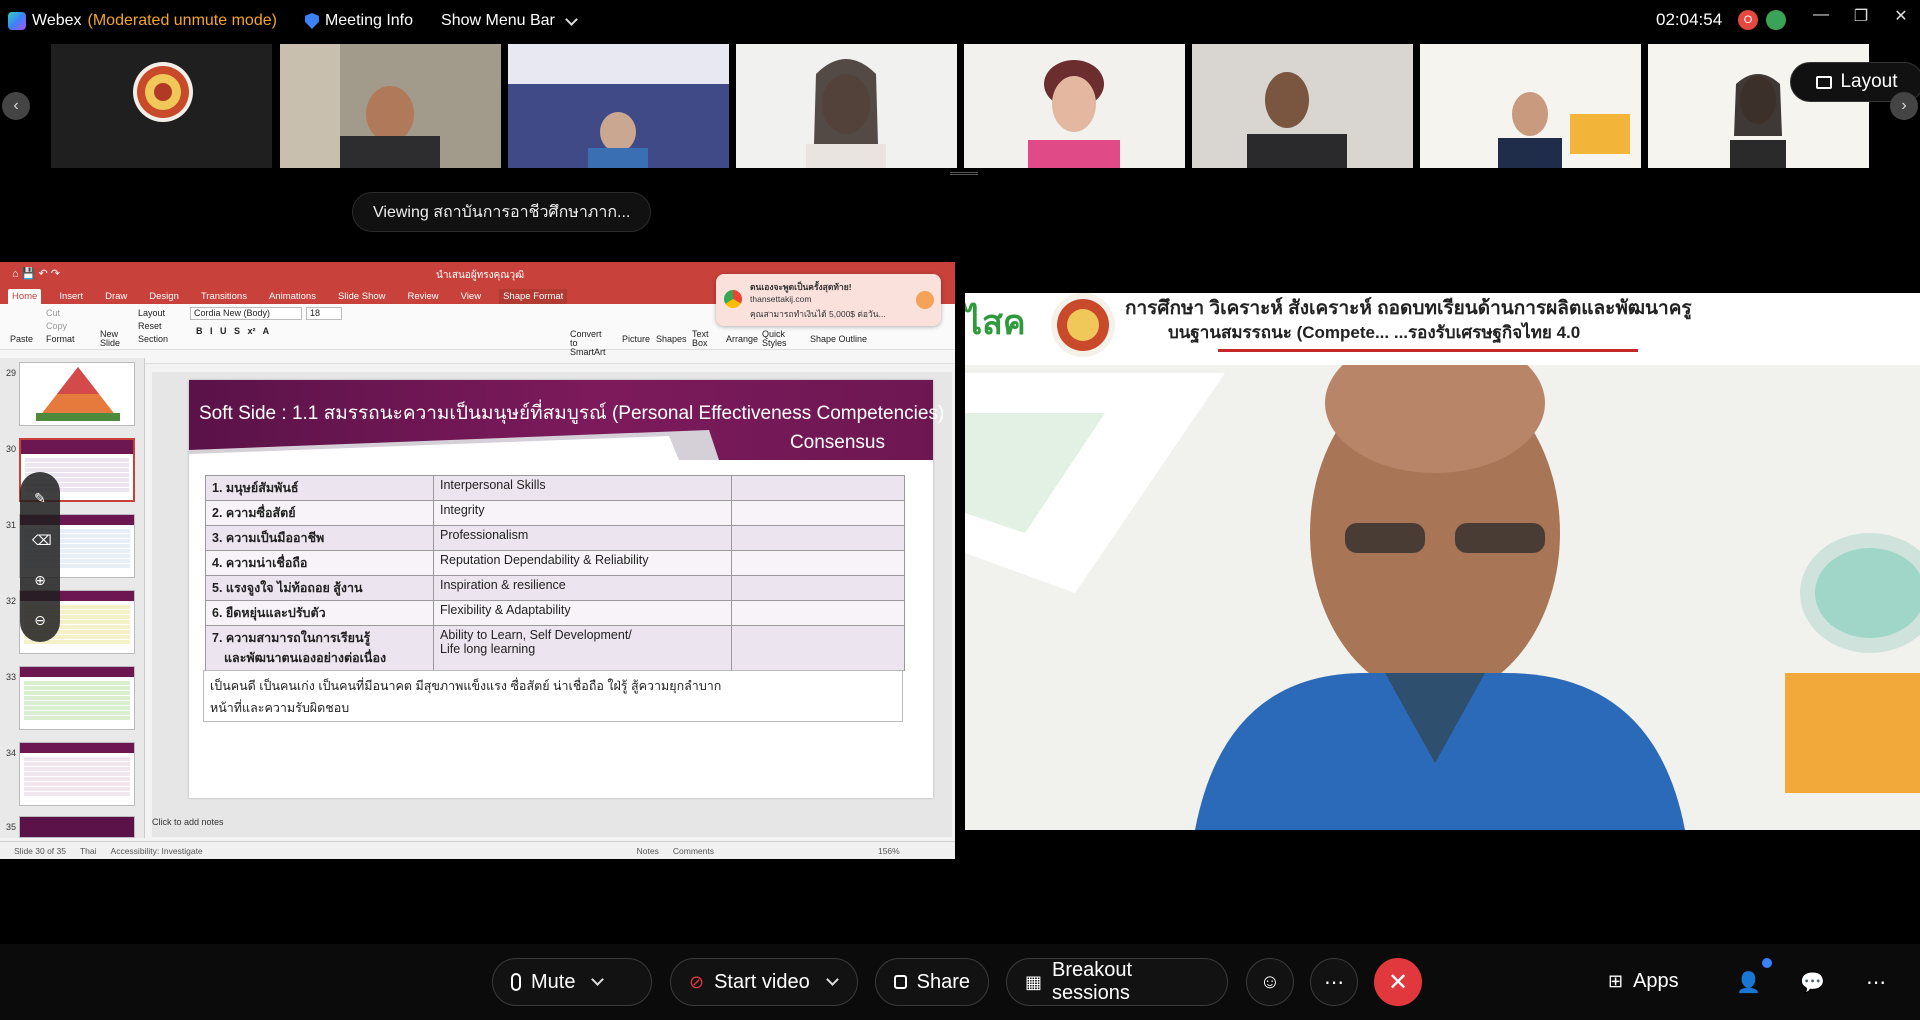  What do you see at coordinates (60, 339) in the screenshot?
I see `ppt-format-painter-button: Format` at bounding box center [60, 339].